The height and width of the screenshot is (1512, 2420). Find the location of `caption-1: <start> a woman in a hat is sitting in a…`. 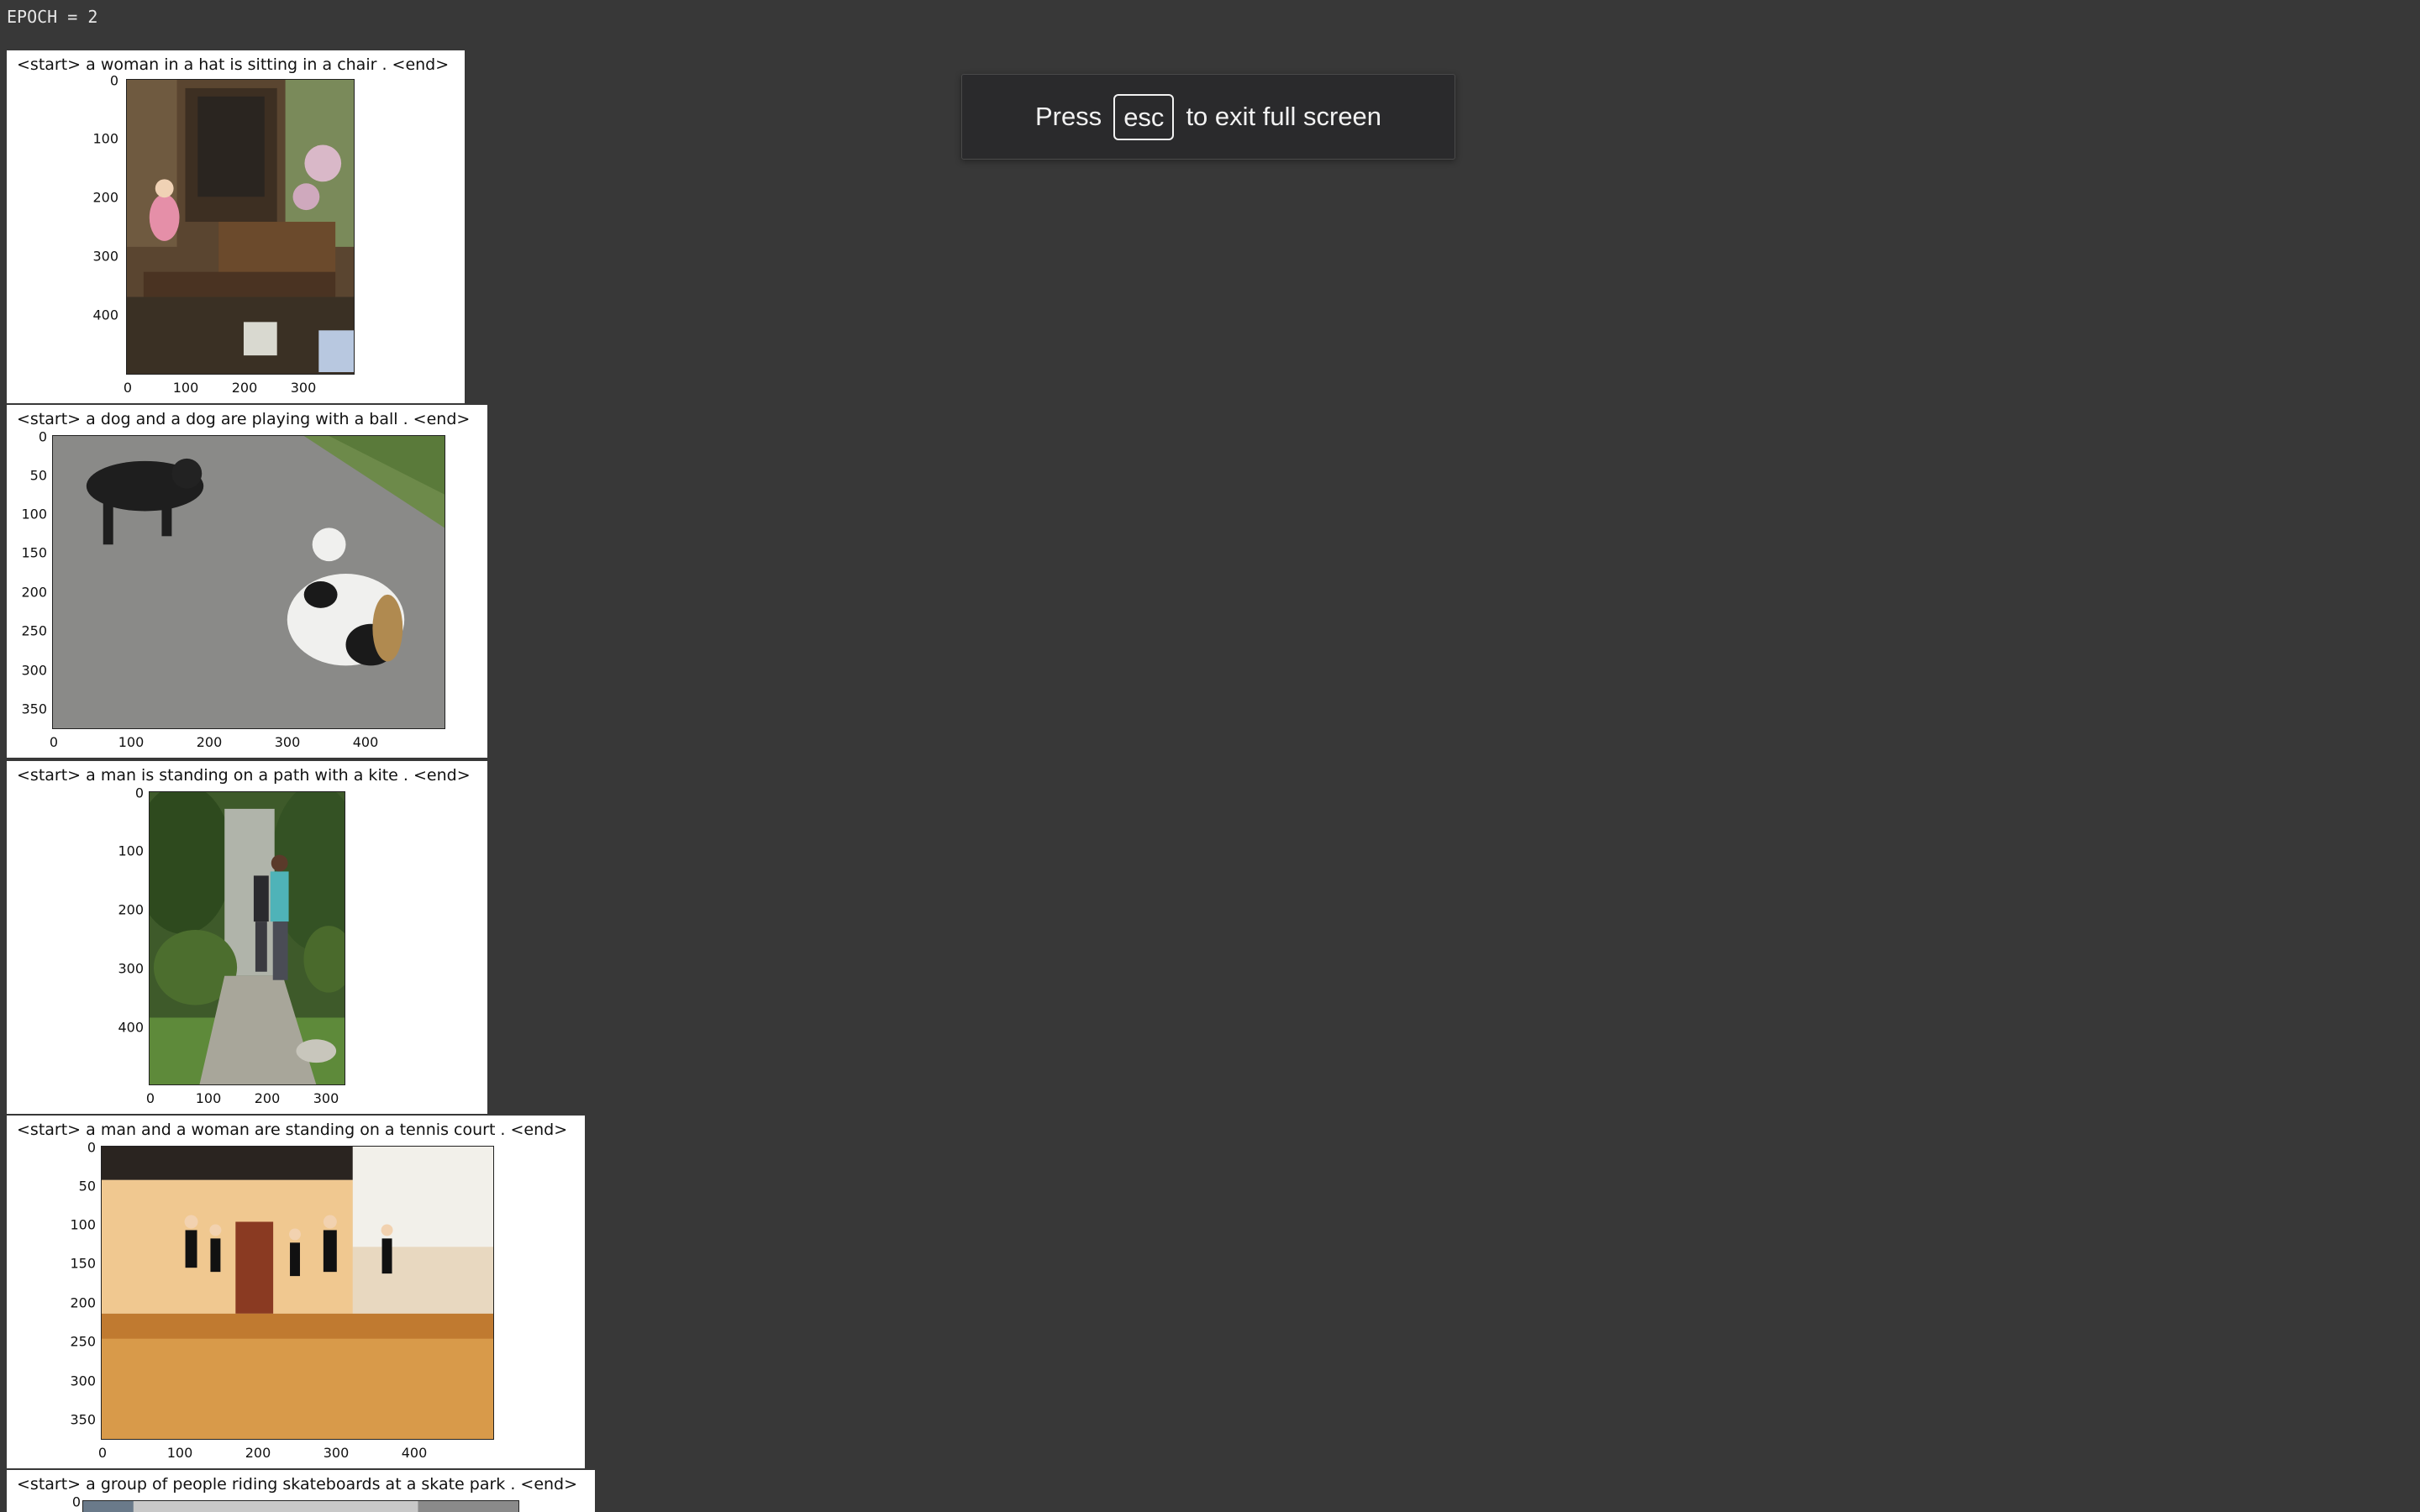

caption-1: <start> a woman in a hat is sitting in a… is located at coordinates (233, 64).